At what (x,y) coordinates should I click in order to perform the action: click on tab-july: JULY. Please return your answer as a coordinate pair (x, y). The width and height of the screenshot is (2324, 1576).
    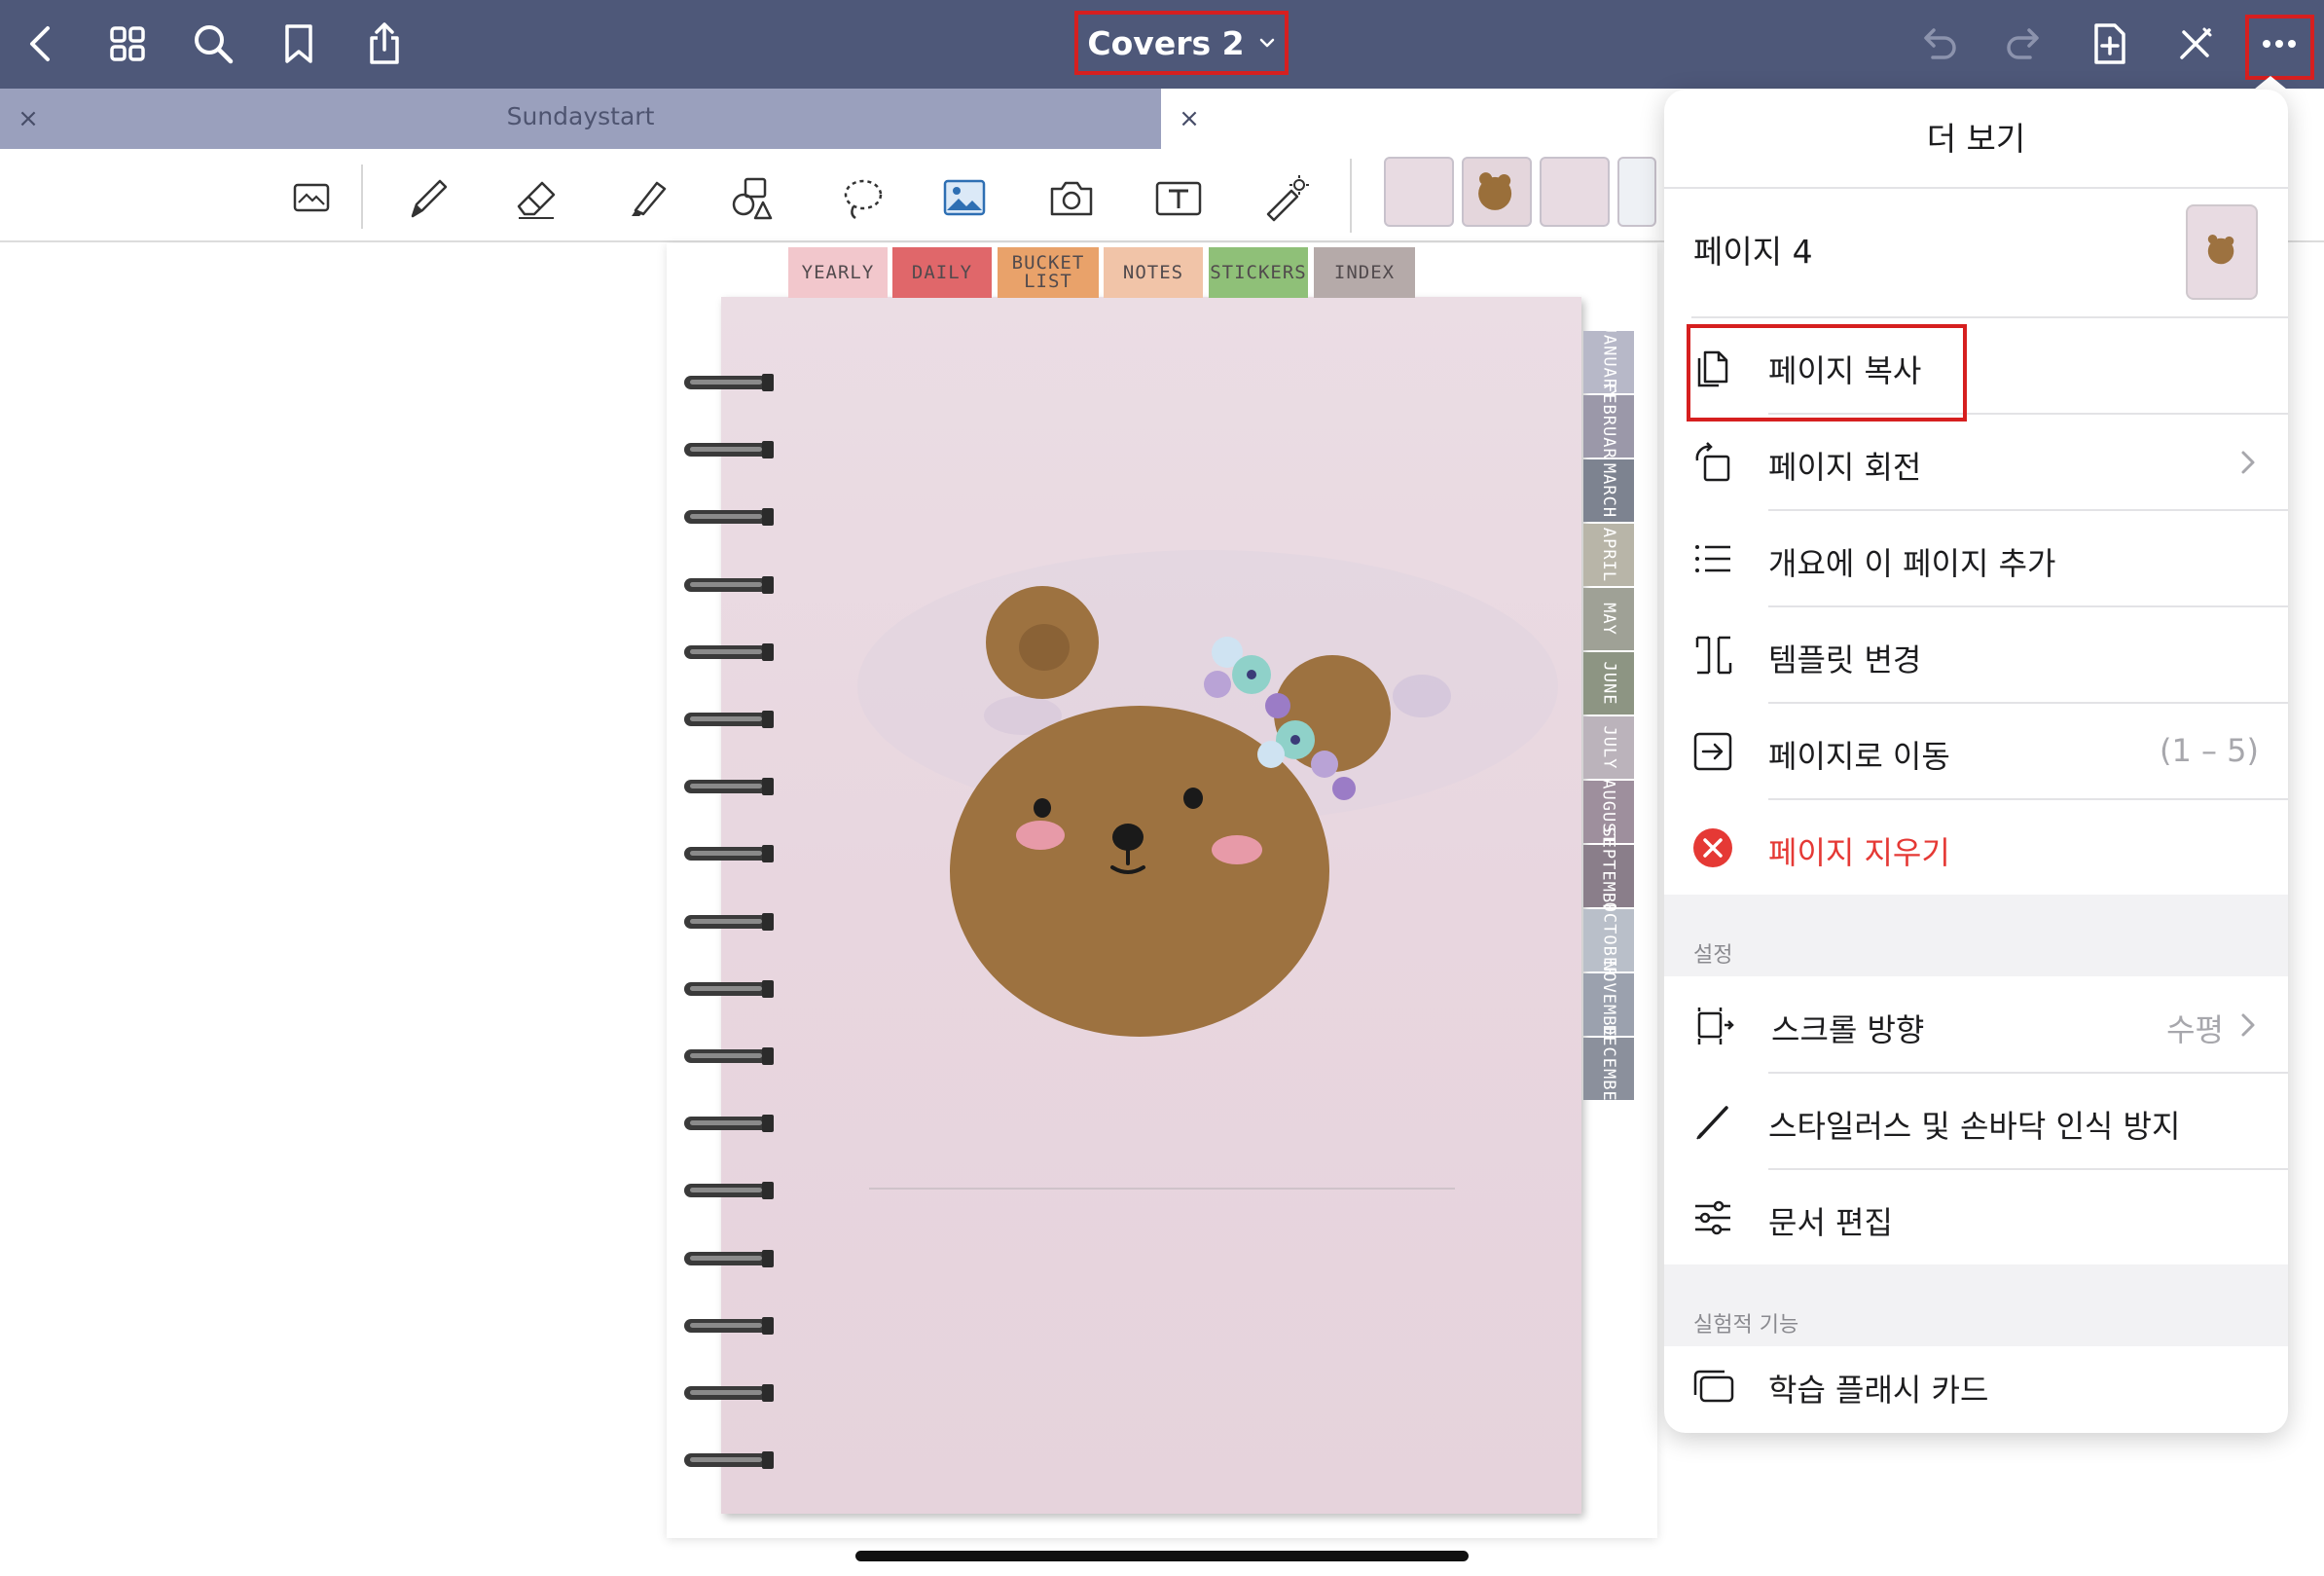
    Looking at the image, I should click on (1608, 747).